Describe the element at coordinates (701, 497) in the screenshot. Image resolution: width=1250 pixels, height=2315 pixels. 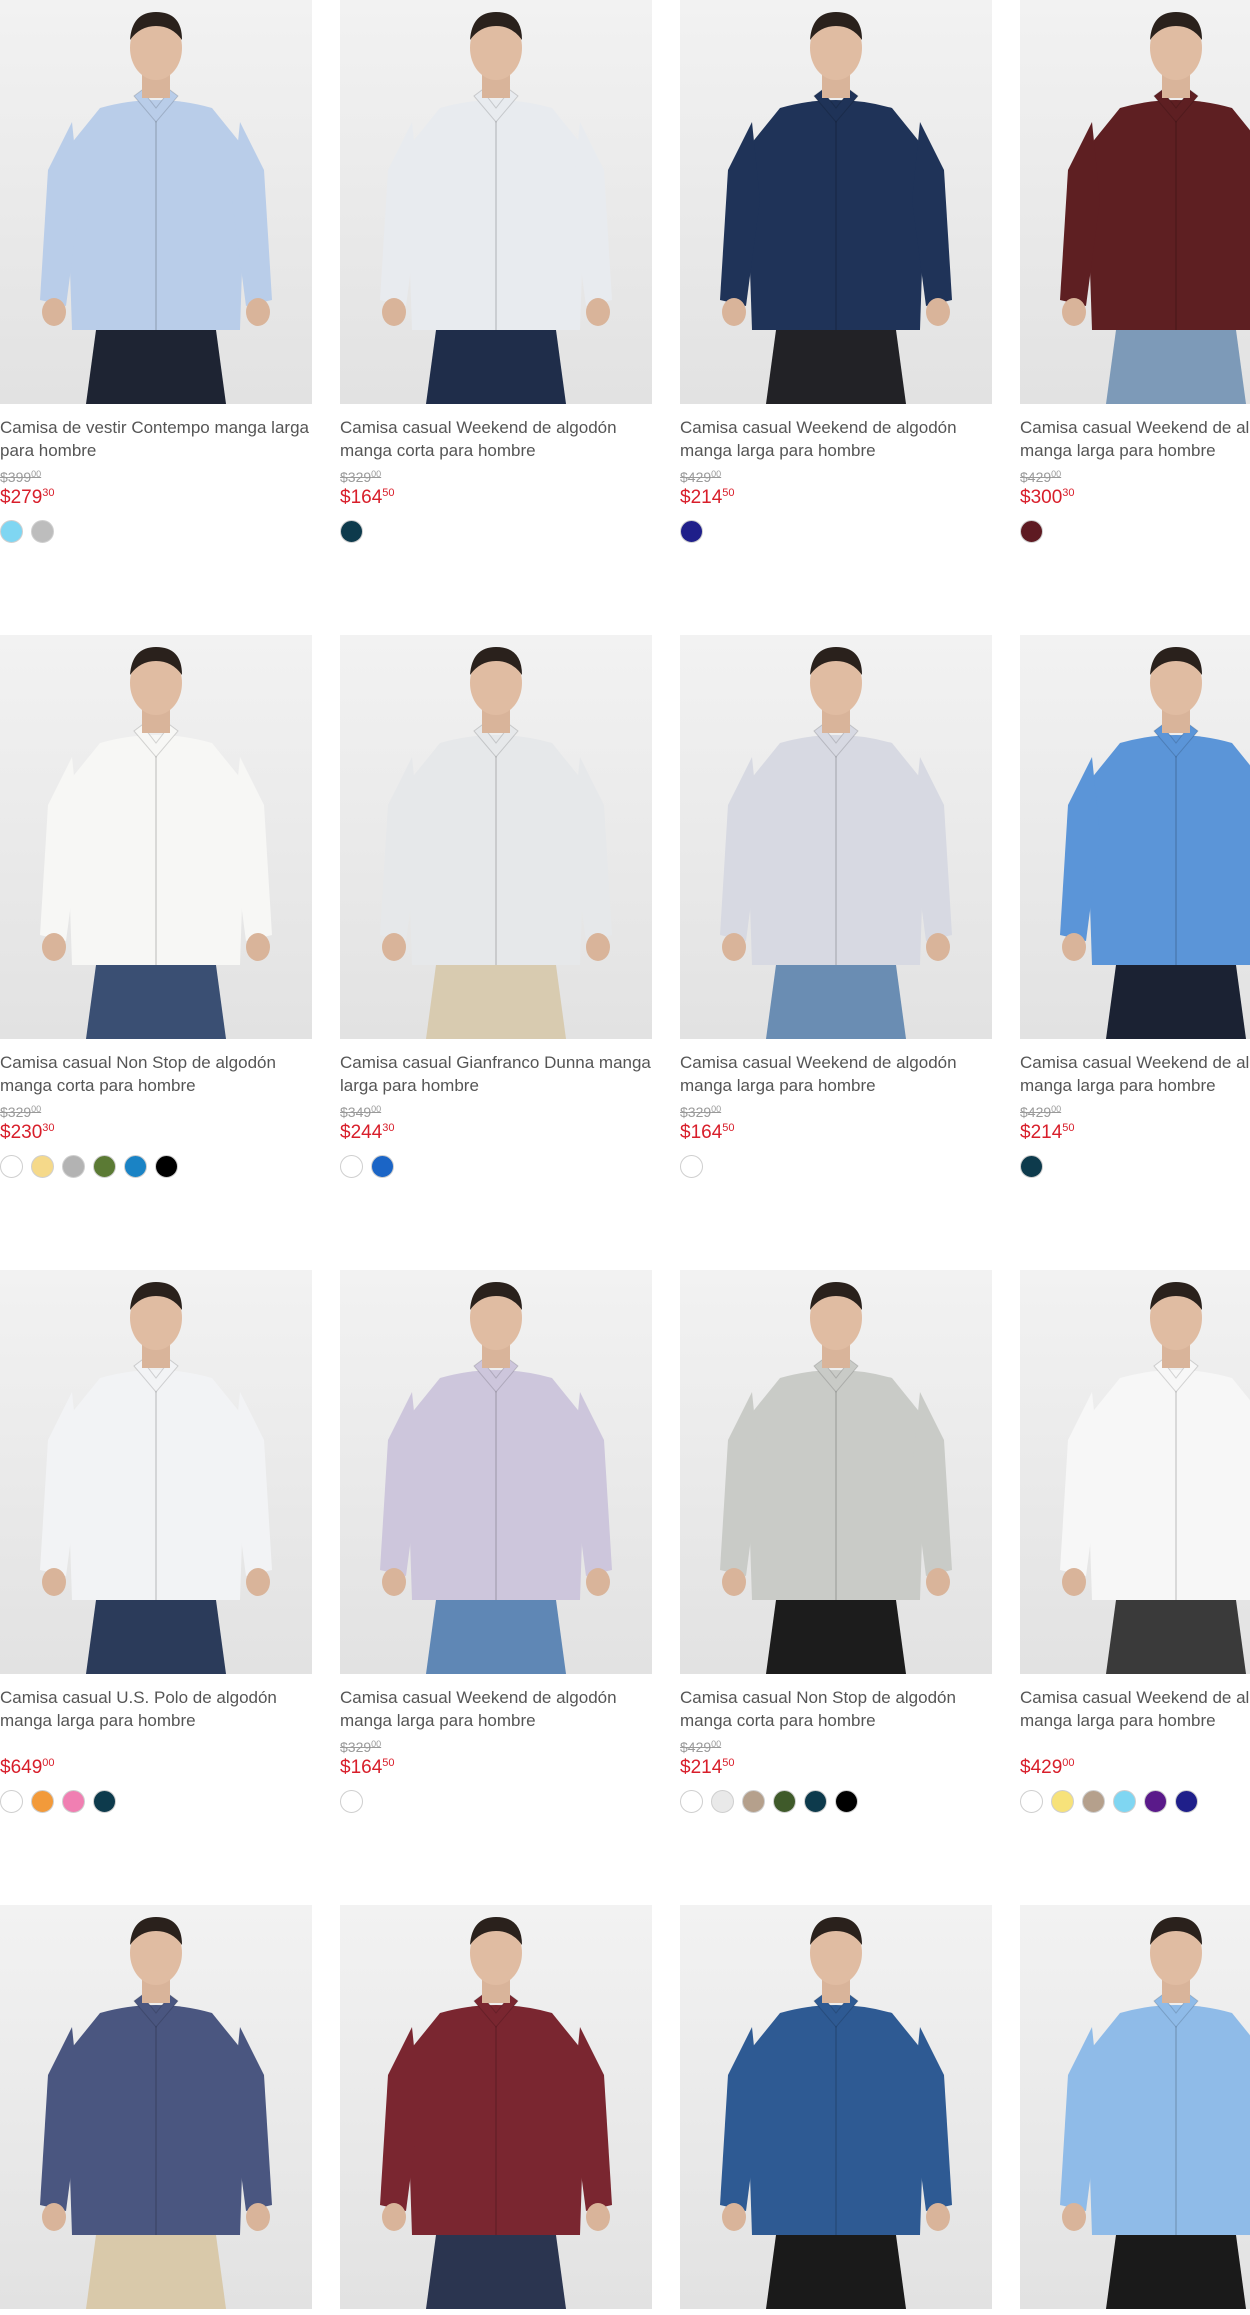
I see `price-amount: $214` at that location.